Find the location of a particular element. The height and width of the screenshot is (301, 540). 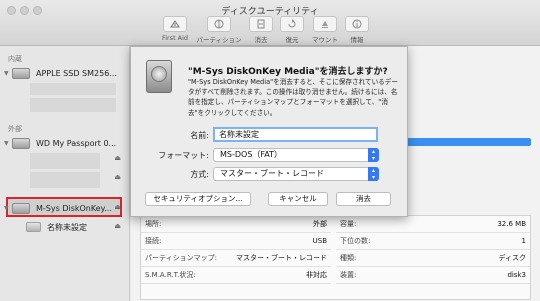

cancel-button: キャンセル is located at coordinates (298, 199).